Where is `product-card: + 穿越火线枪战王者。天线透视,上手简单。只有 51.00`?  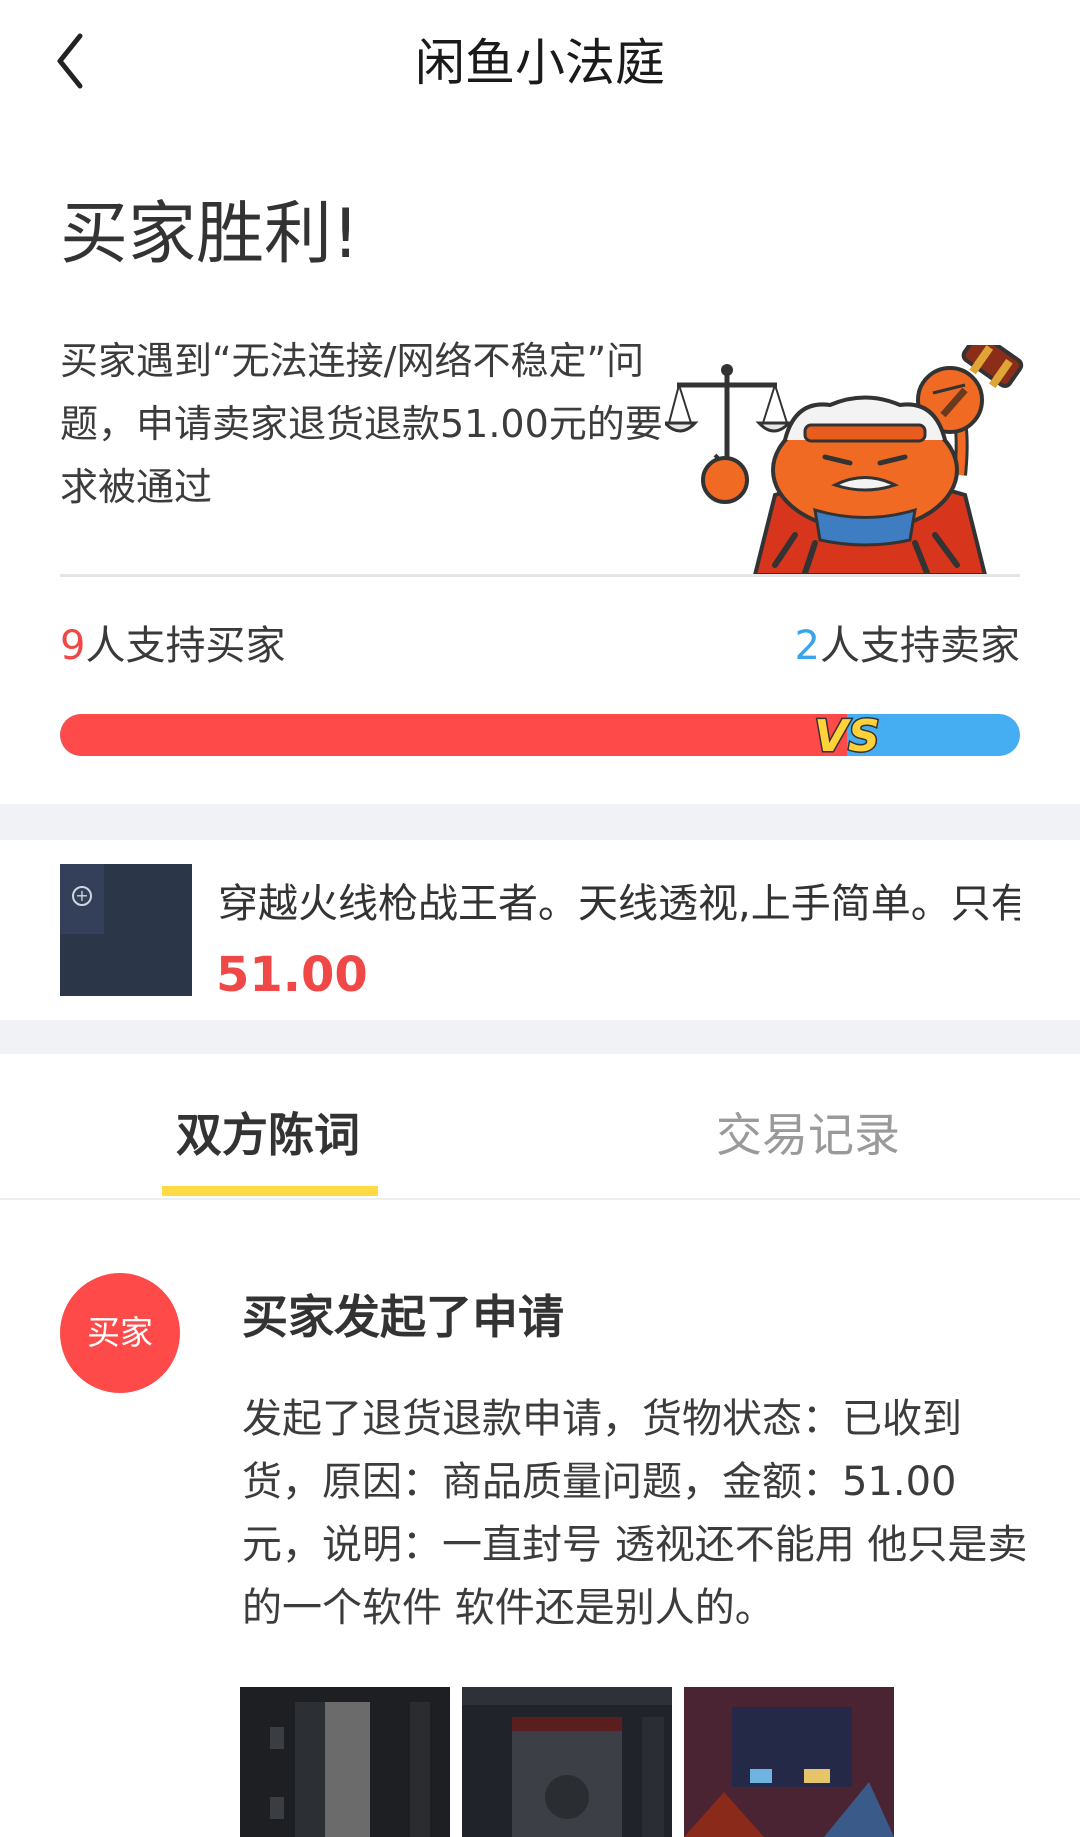 product-card: + 穿越火线枪战王者。天线透视,上手简单。只有 51.00 is located at coordinates (540, 930).